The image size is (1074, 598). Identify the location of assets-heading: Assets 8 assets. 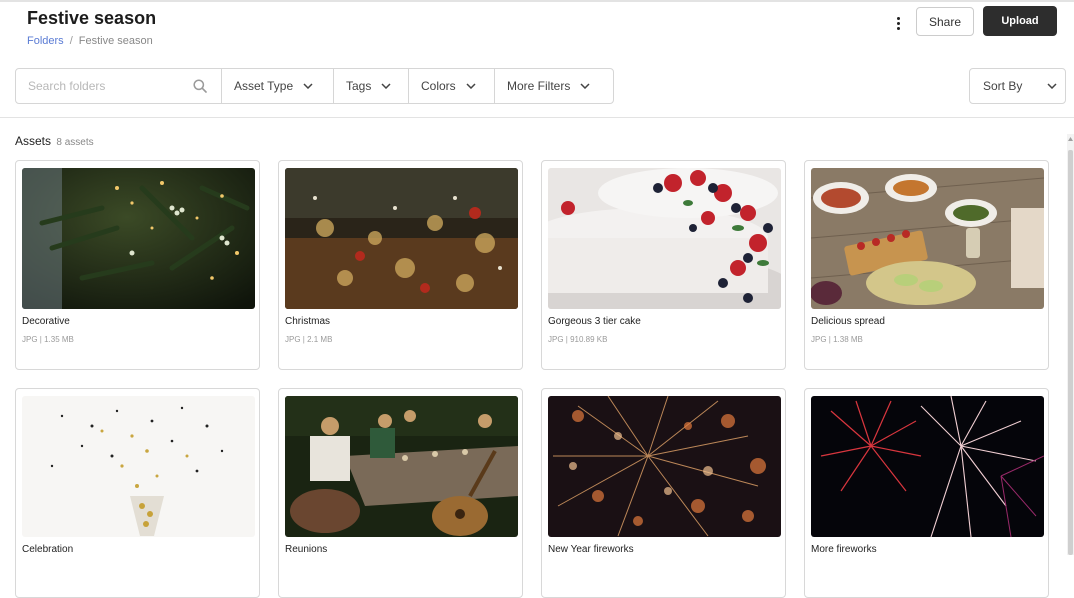
(54, 141).